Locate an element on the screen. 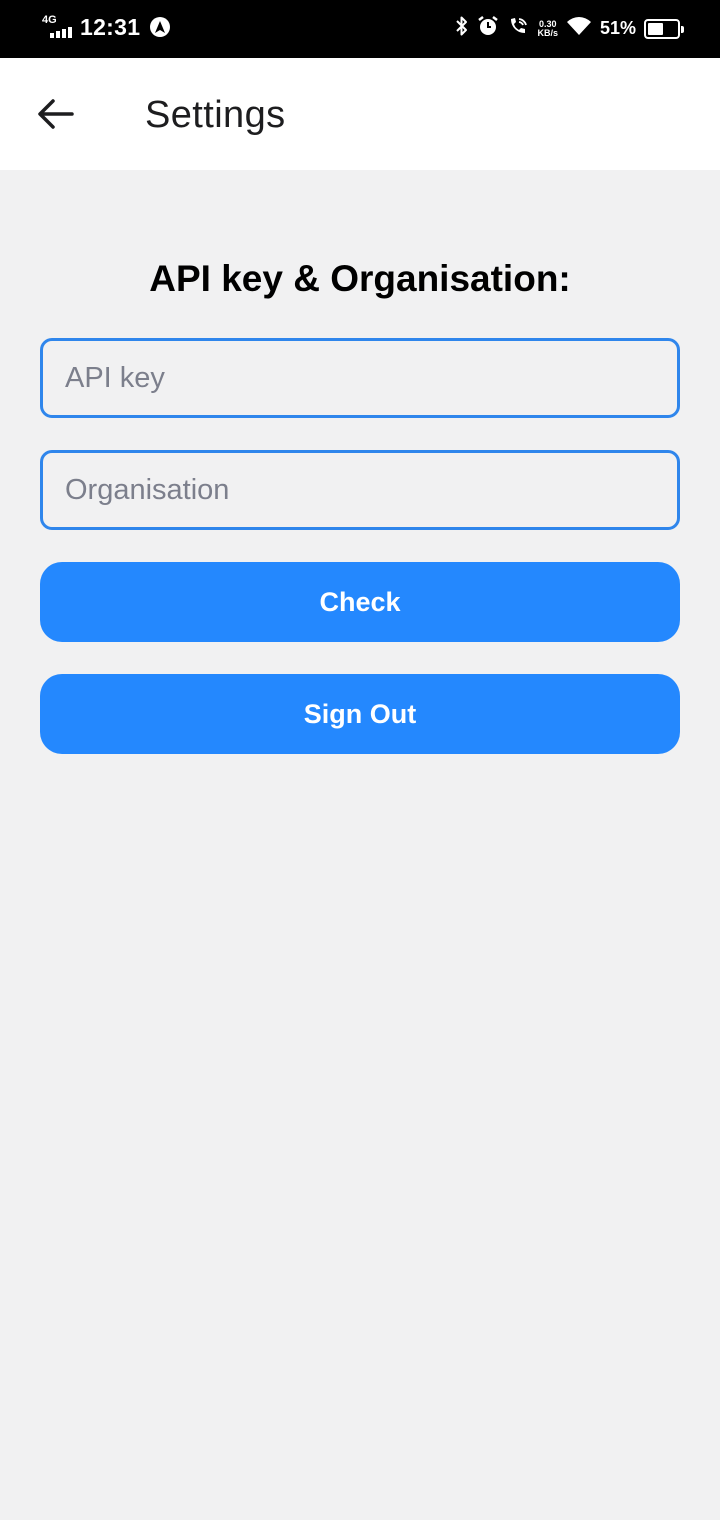 The image size is (720, 1520). network-speed: 0.30 KB/s is located at coordinates (547, 28).